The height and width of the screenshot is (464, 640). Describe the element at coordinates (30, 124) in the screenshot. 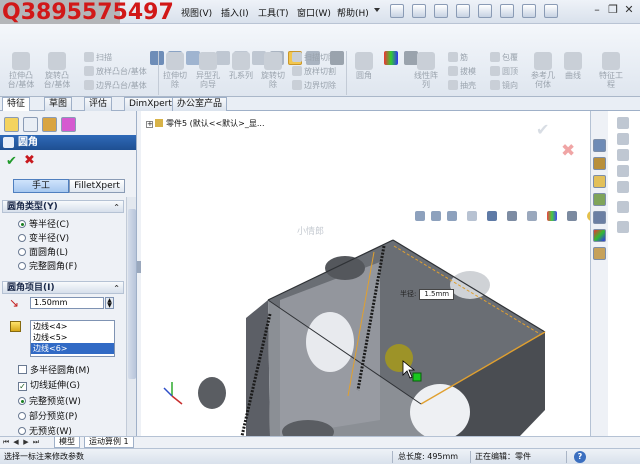

I see `property-manager-tab-icon` at that location.